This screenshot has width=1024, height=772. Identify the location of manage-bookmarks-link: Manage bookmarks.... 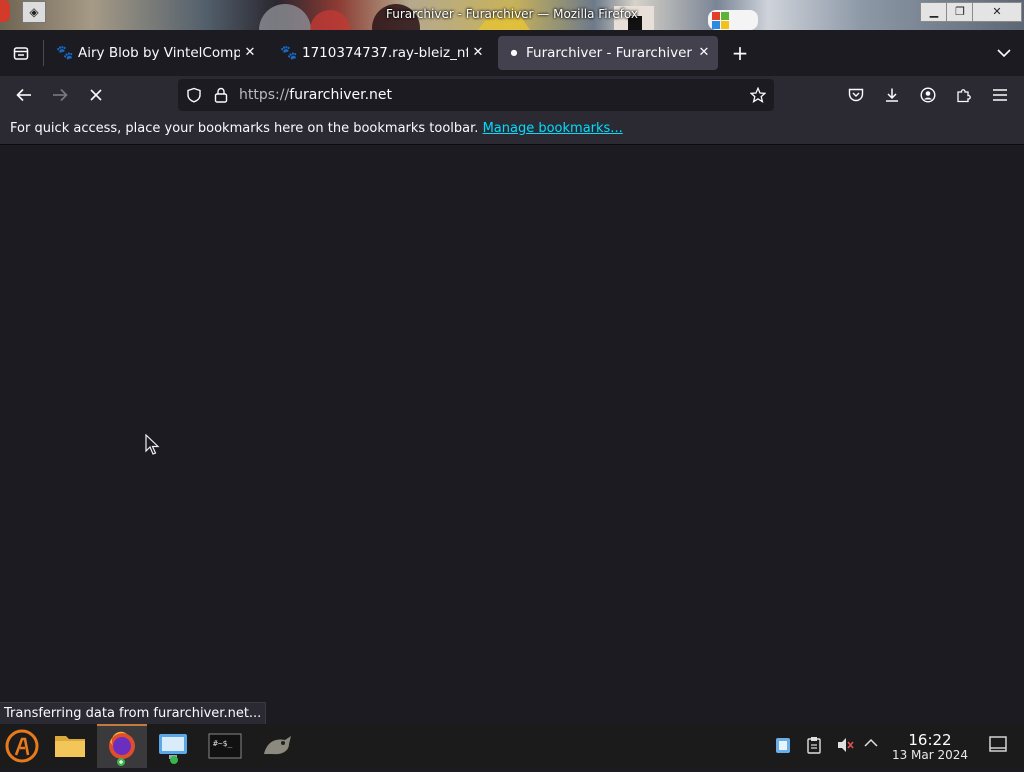
(553, 128).